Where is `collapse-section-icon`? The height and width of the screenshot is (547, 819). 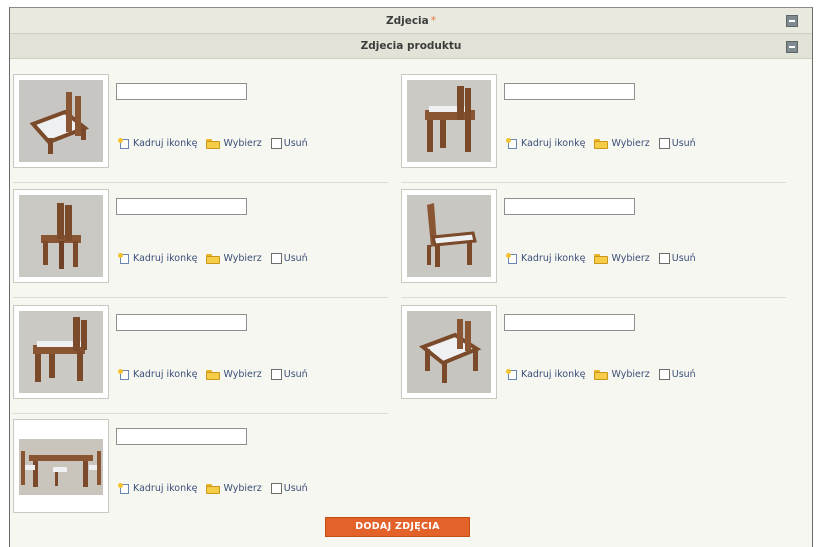
collapse-section-icon is located at coordinates (792, 21).